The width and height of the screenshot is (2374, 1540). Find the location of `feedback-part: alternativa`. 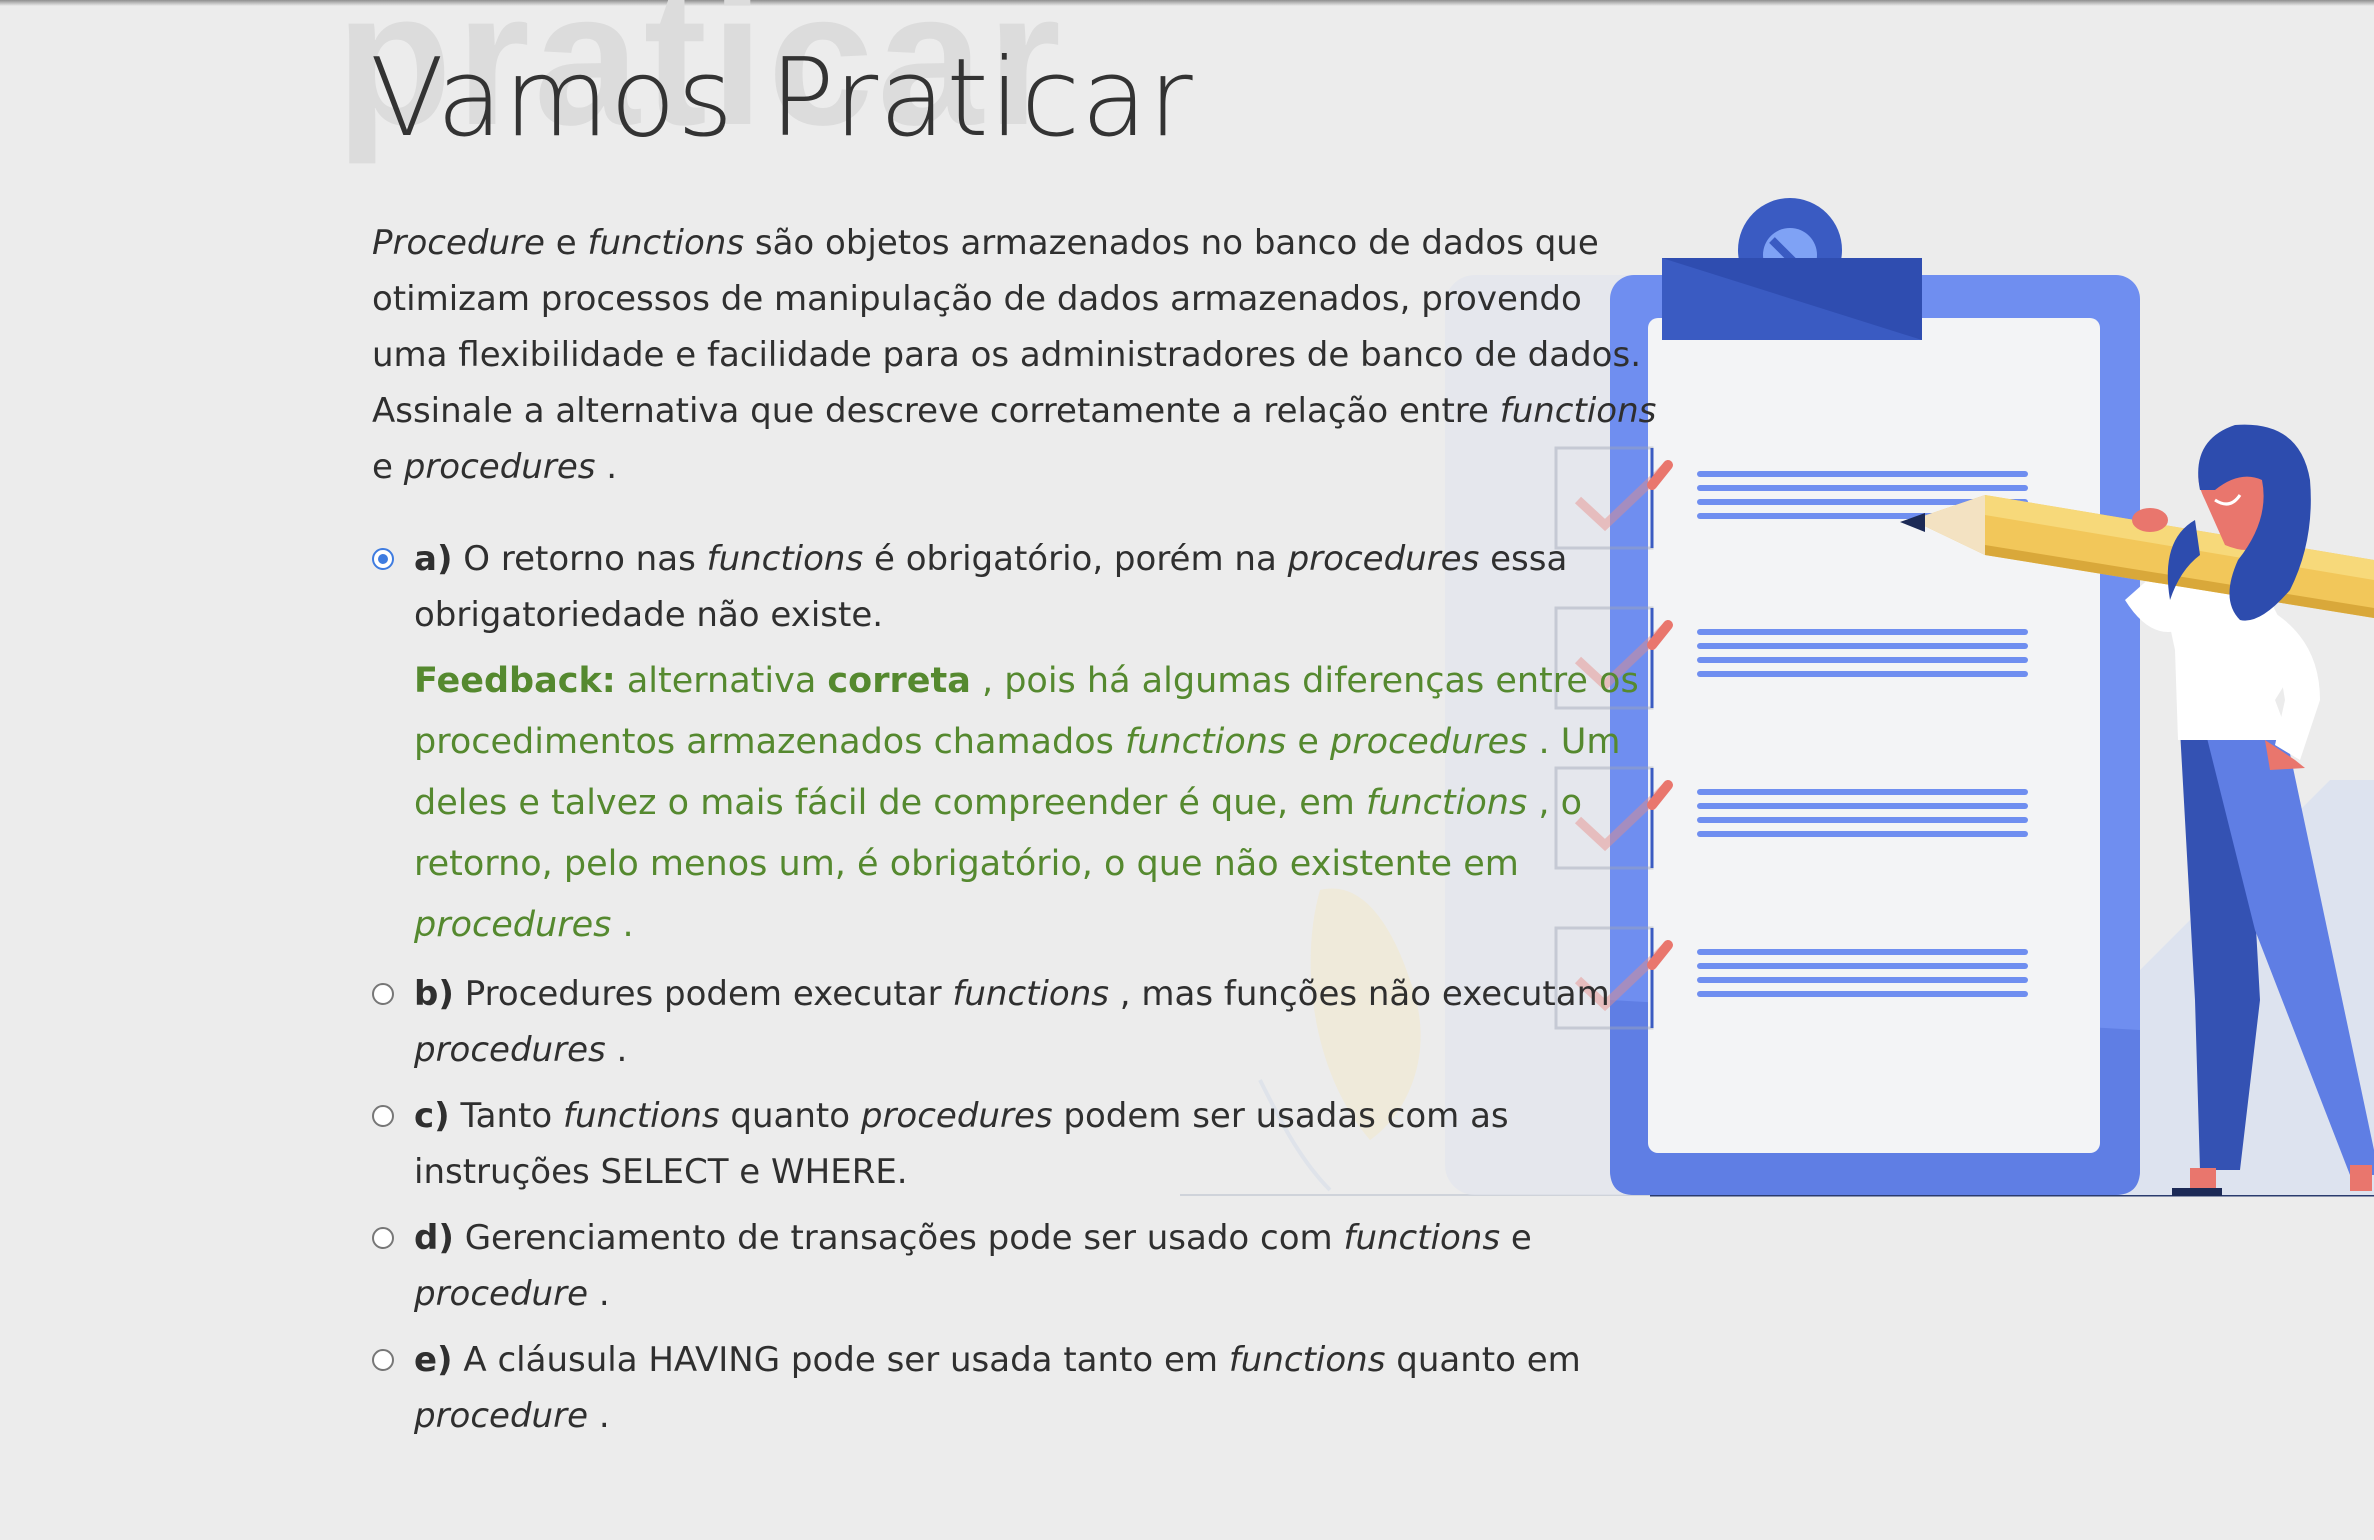

feedback-part: alternativa is located at coordinates (721, 681).